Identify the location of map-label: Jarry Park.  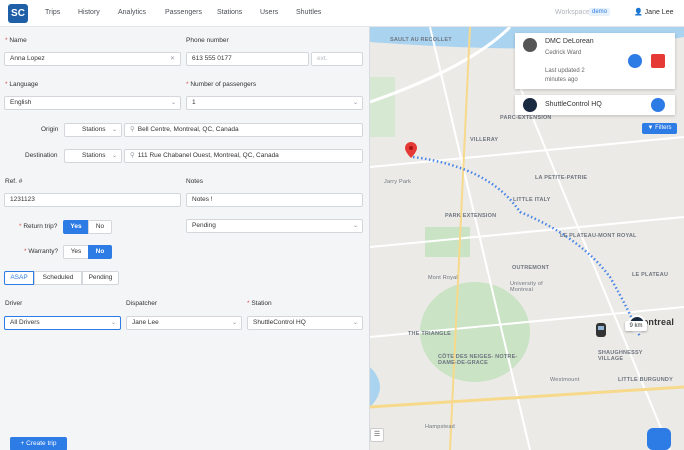
(398, 182).